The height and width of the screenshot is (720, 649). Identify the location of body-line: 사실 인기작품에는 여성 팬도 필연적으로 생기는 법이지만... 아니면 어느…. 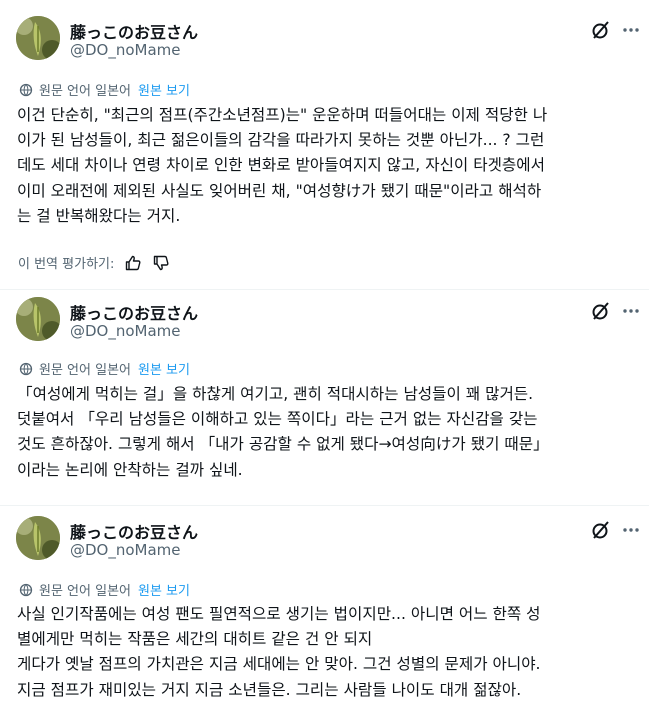
(279, 614).